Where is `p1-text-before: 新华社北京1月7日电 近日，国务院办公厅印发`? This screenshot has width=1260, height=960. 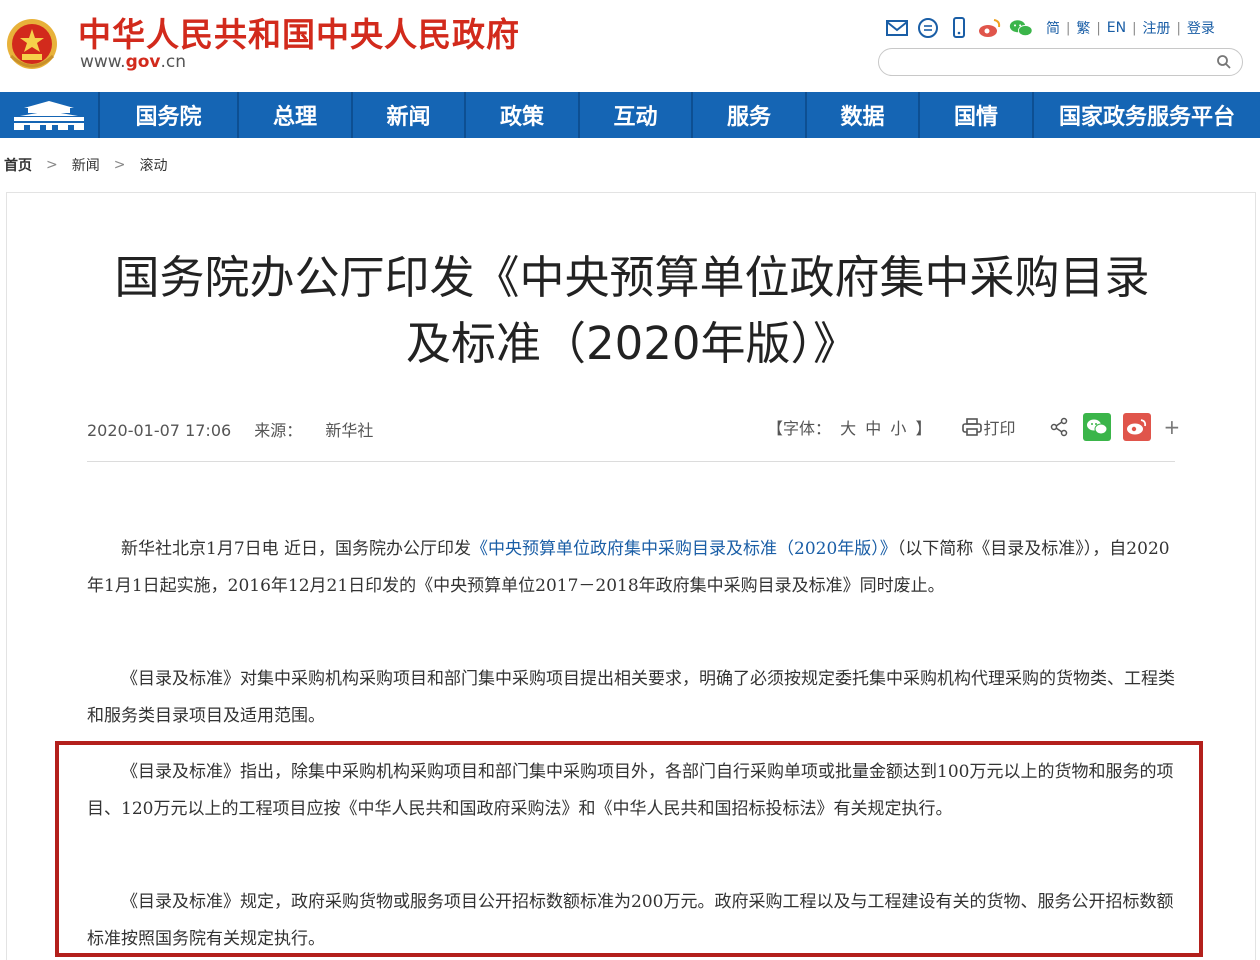
p1-text-before: 新华社北京1月7日电 近日，国务院办公厅印发 is located at coordinates (296, 549).